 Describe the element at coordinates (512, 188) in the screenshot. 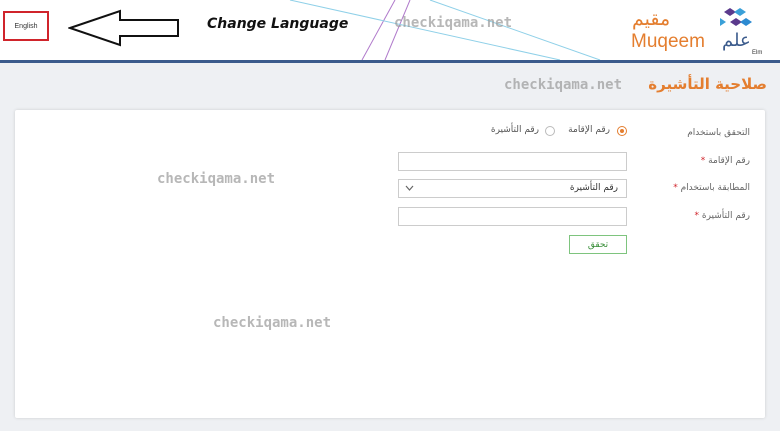

I see `match-using-select: رقم التأشيرة` at that location.